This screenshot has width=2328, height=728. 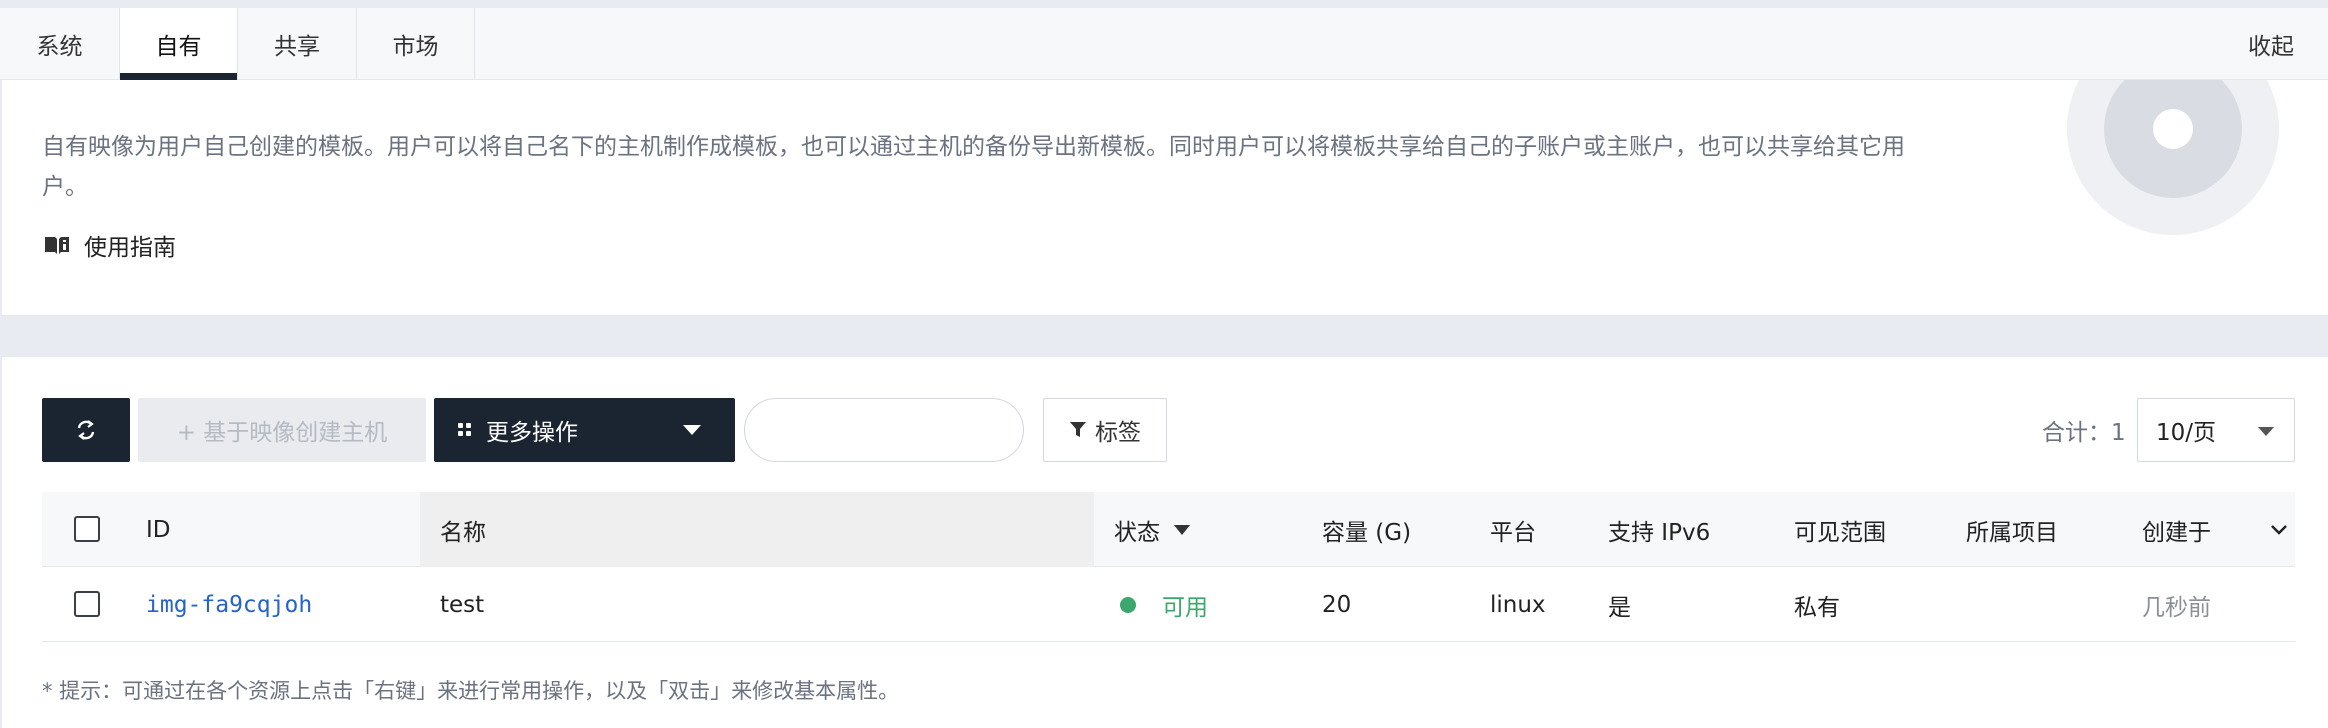 What do you see at coordinates (1137, 532) in the screenshot?
I see `status-header-label: 状态` at bounding box center [1137, 532].